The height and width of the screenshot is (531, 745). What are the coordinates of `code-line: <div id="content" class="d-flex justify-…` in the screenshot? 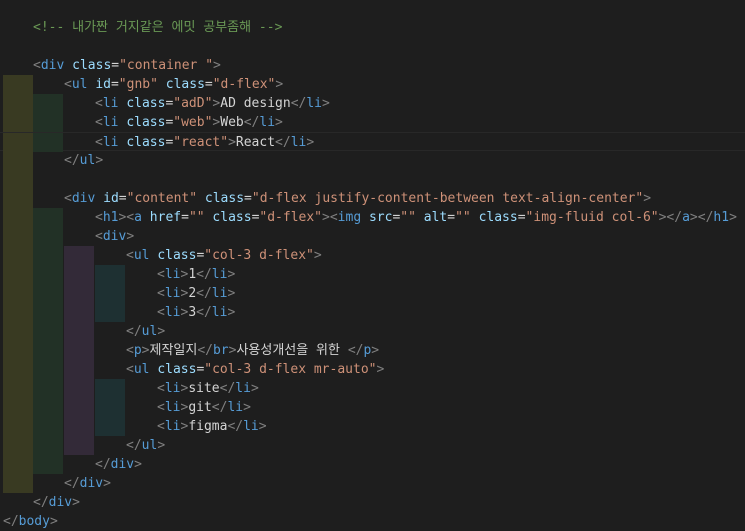 It's located at (372, 198).